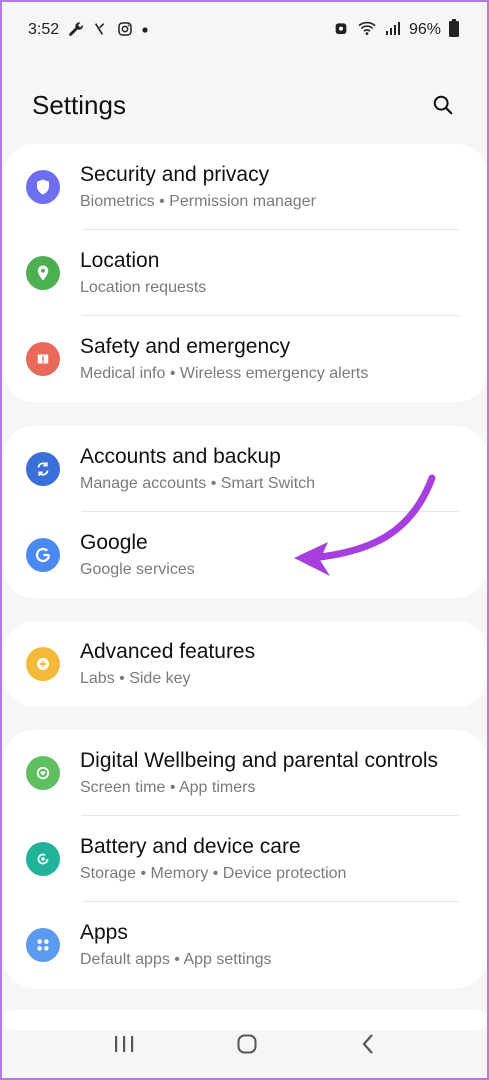  I want to click on missed-call-icon, so click(101, 30).